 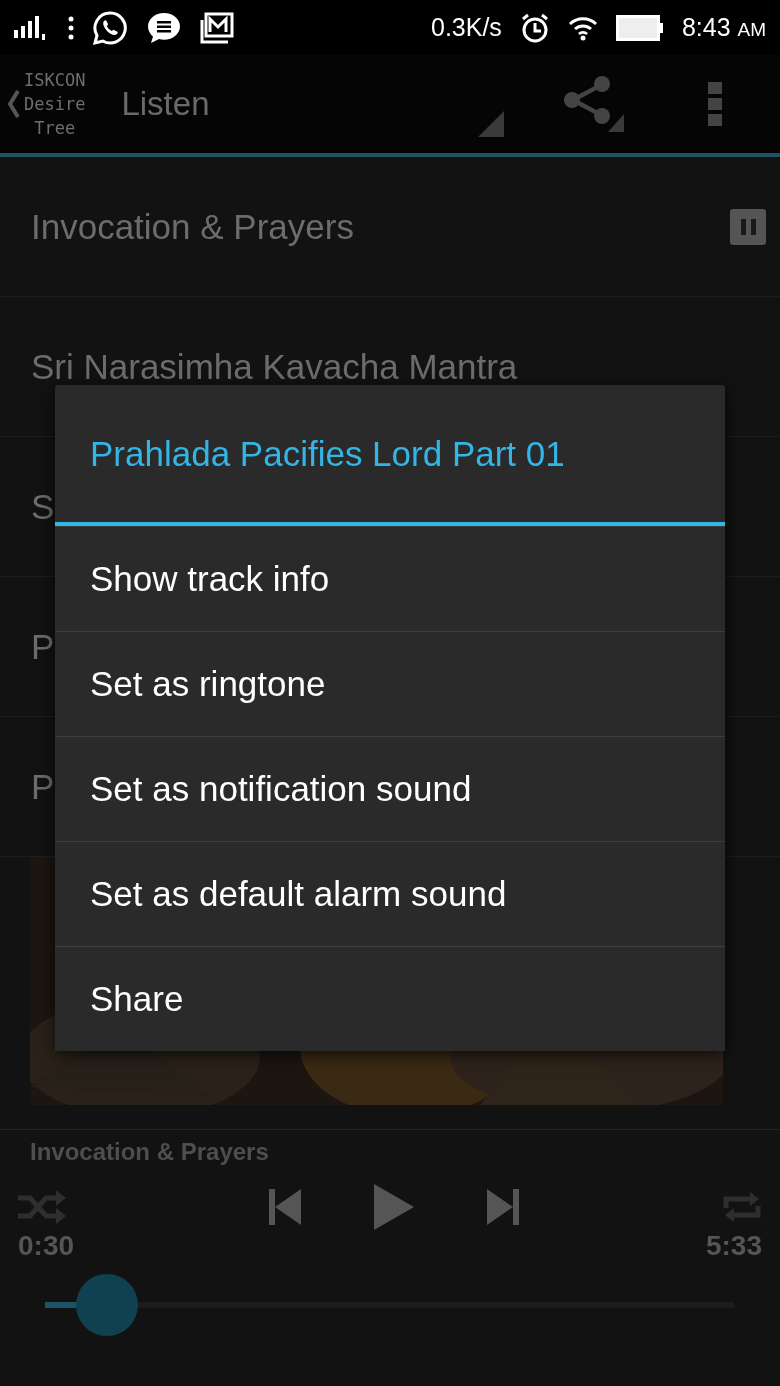 What do you see at coordinates (503, 1207) in the screenshot?
I see `next-button` at bounding box center [503, 1207].